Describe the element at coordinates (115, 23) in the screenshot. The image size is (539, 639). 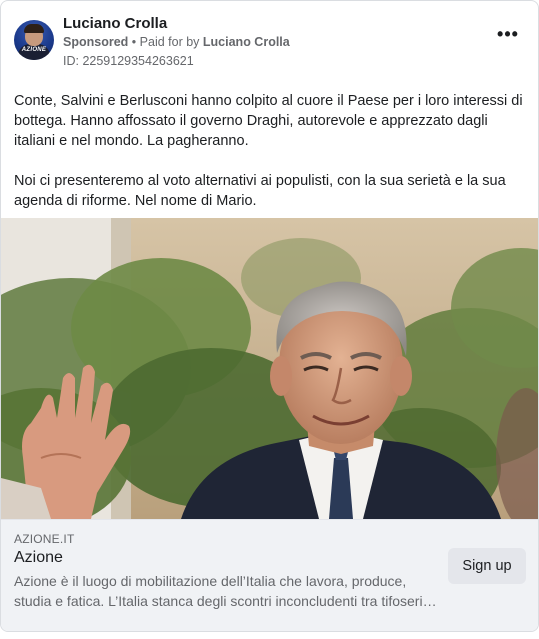
I see `page-name-link: Luciano Crolla` at that location.